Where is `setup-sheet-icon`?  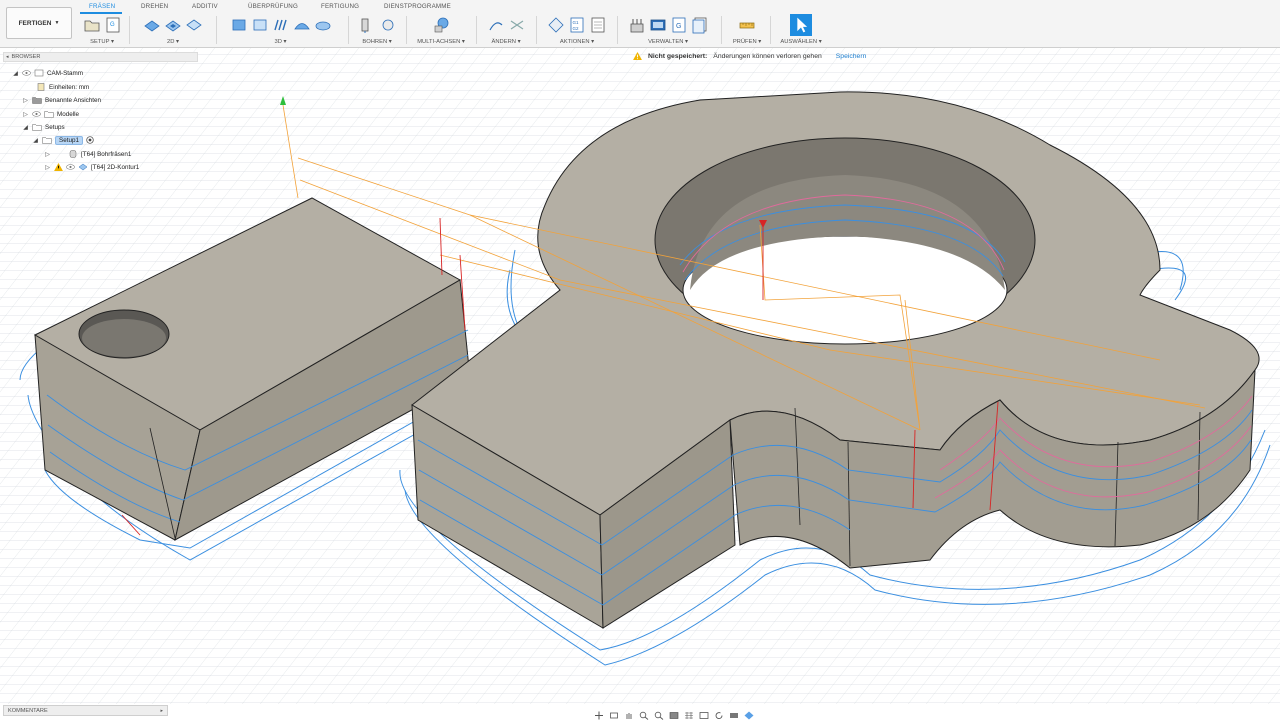 setup-sheet-icon is located at coordinates (598, 25).